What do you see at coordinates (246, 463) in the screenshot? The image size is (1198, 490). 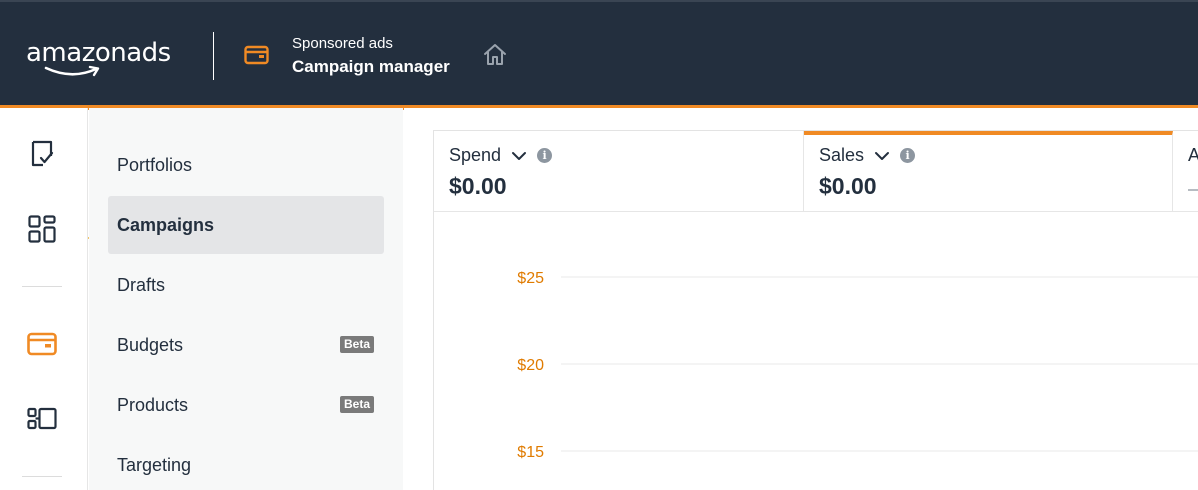 I see `nav-item-targeting: Targeting` at bounding box center [246, 463].